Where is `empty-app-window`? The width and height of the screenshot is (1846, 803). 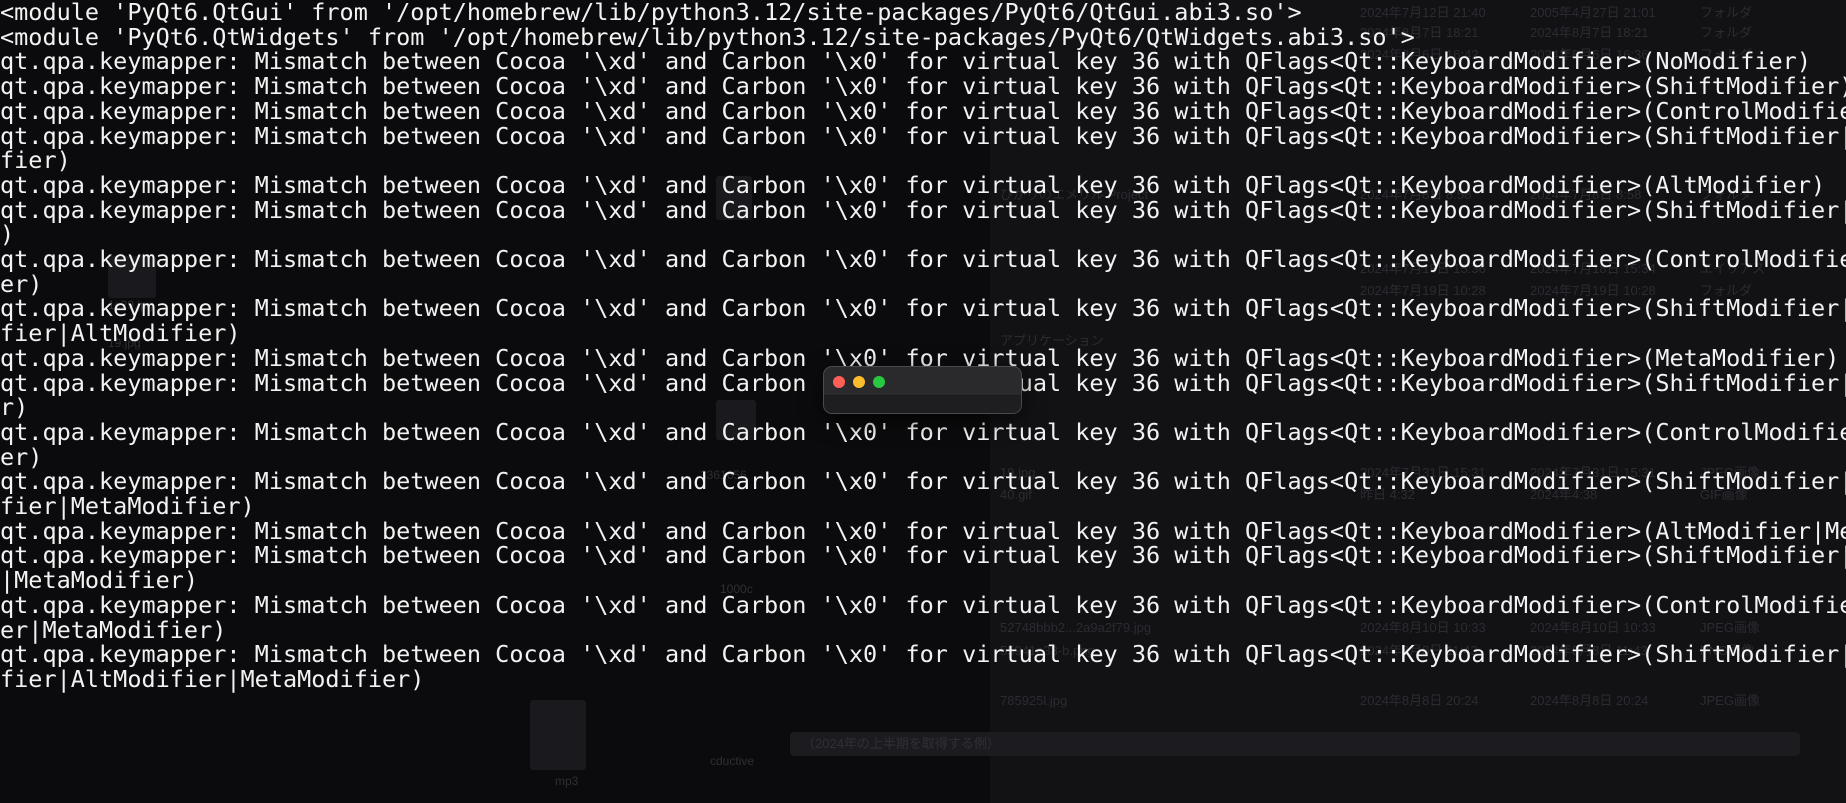 empty-app-window is located at coordinates (922, 390).